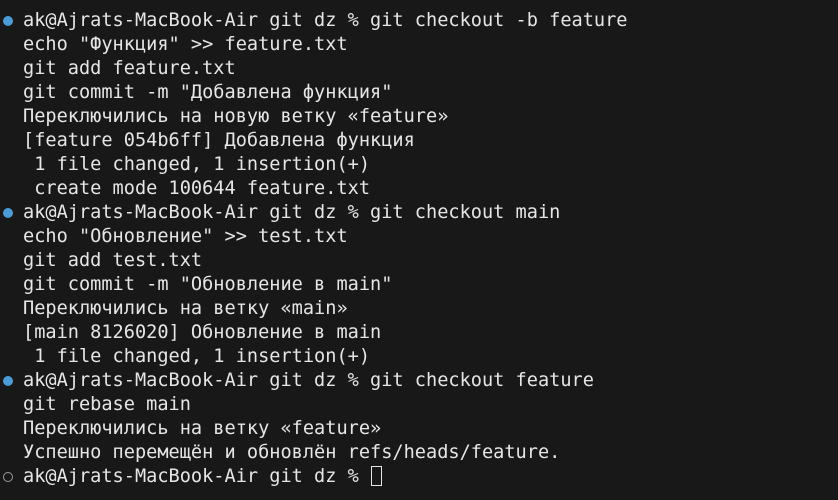  I want to click on output-line: Переключились на новую ветку «feature», so click(419, 117).